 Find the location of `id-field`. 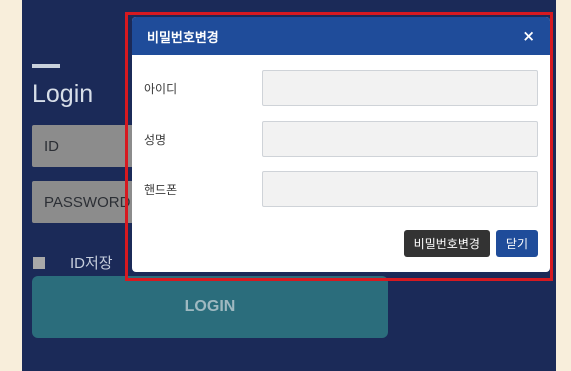

id-field is located at coordinates (400, 88).